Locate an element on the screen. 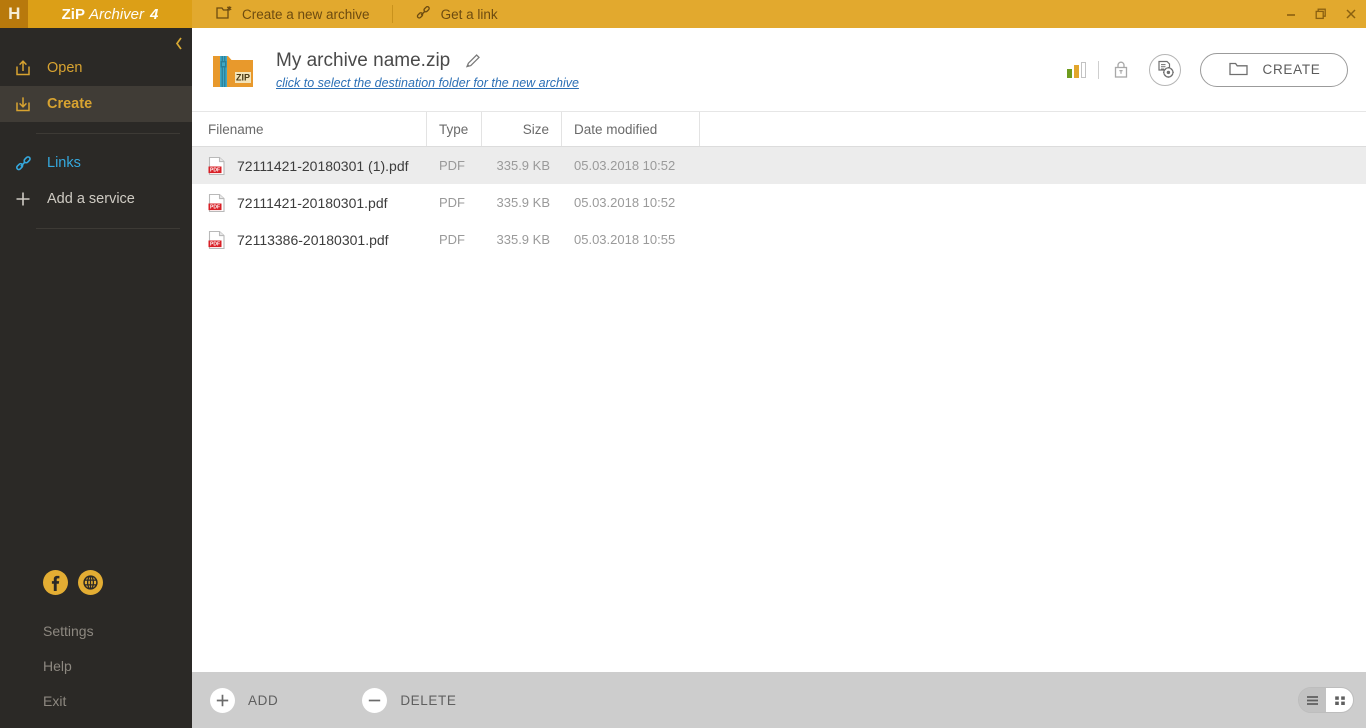 The width and height of the screenshot is (1366, 728). sidebar-social-links is located at coordinates (96, 582).